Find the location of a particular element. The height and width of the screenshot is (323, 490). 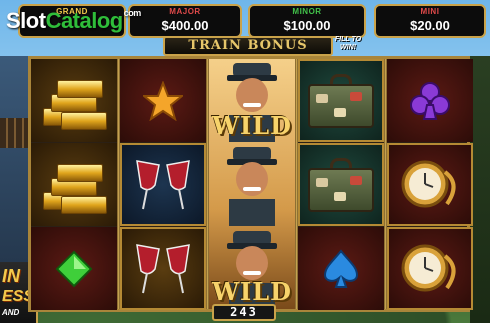

orange-star-symbol is located at coordinates (163, 100).